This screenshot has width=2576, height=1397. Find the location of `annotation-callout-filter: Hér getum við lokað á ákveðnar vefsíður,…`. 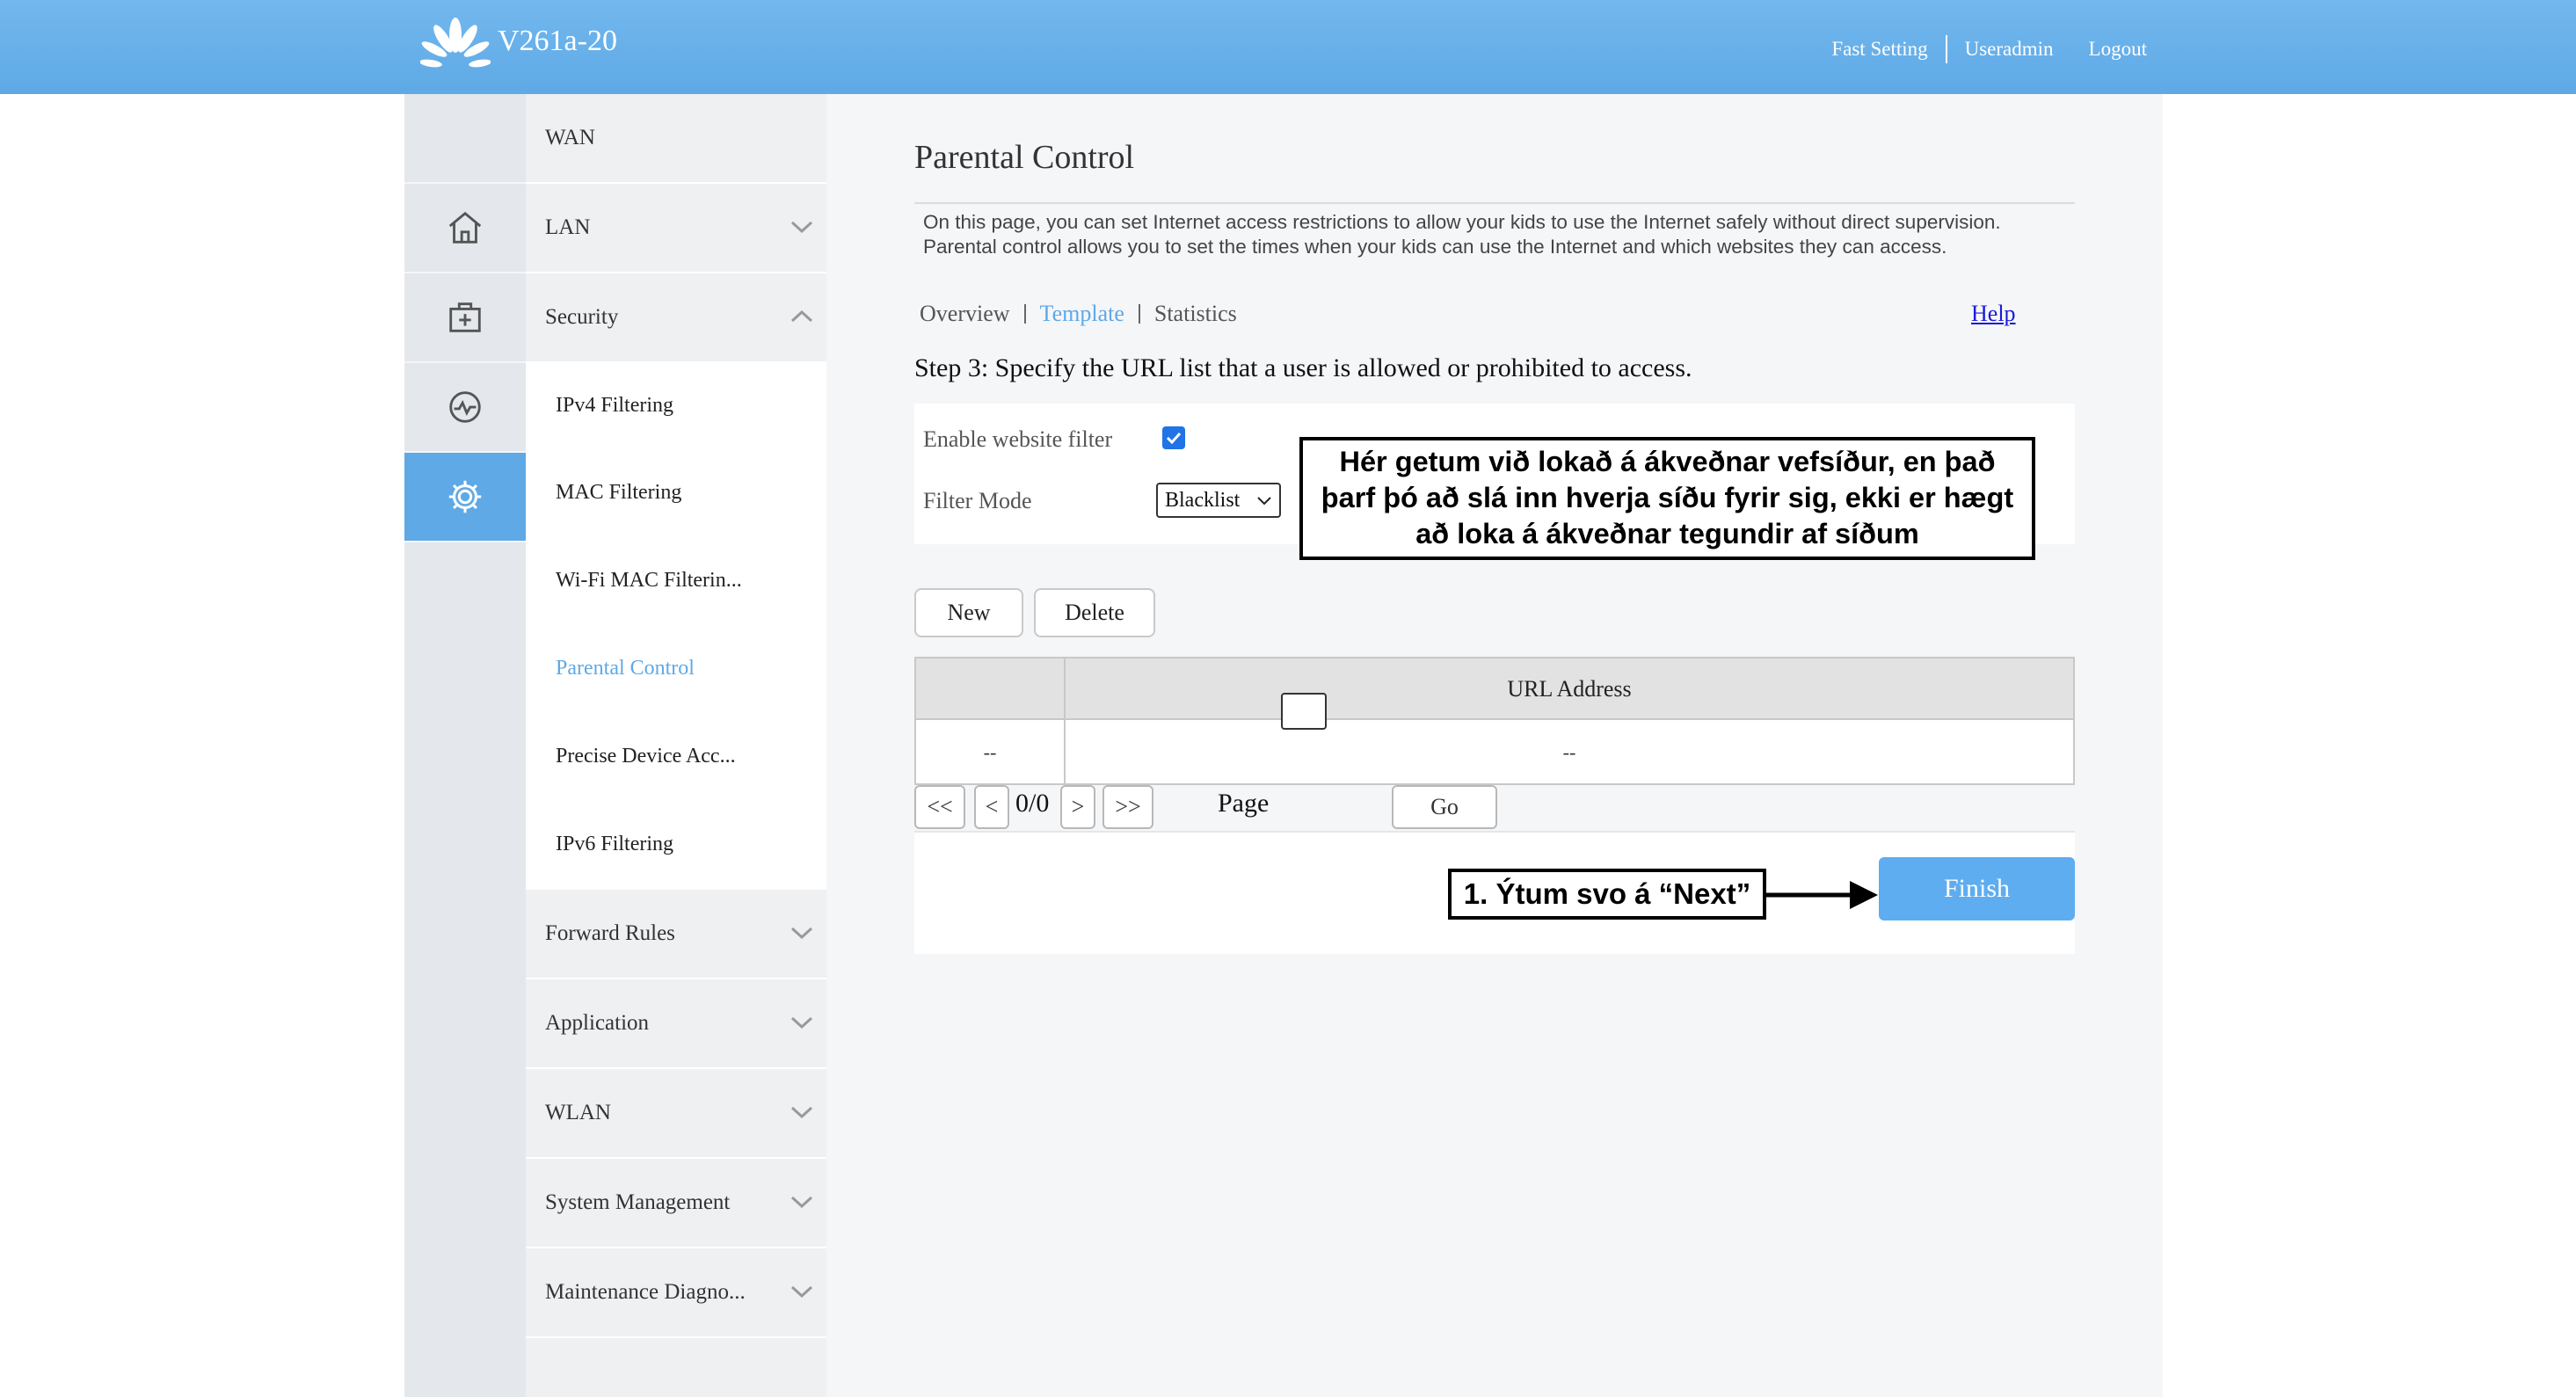

annotation-callout-filter: Hér getum við lokað á ákveðnar vefsíður,… is located at coordinates (1667, 498).